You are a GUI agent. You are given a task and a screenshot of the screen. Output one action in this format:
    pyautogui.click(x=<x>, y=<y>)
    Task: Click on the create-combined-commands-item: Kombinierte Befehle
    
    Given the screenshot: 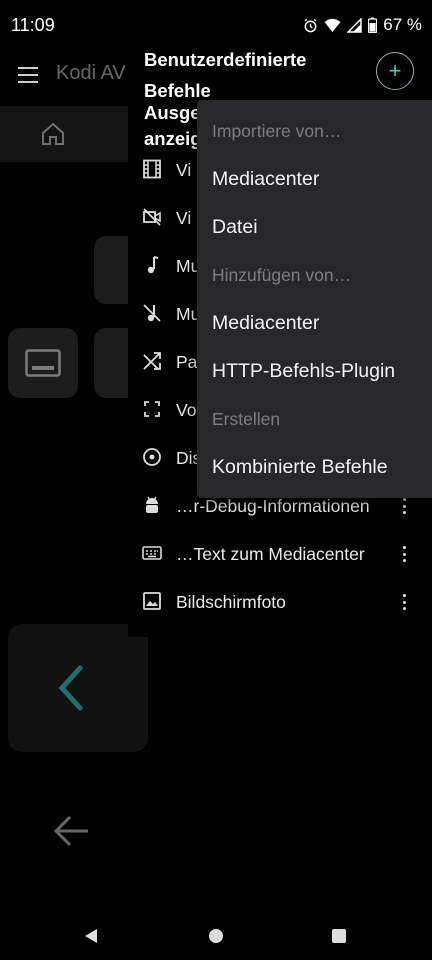 What is the action you would take?
    pyautogui.click(x=300, y=467)
    